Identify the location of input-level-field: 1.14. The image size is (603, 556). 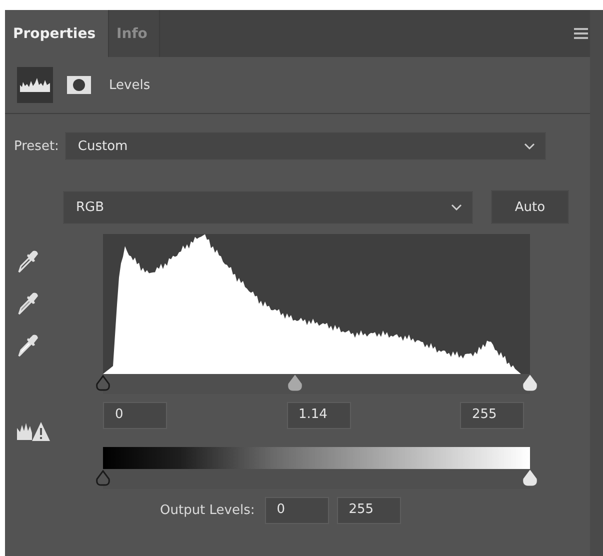
(318, 415).